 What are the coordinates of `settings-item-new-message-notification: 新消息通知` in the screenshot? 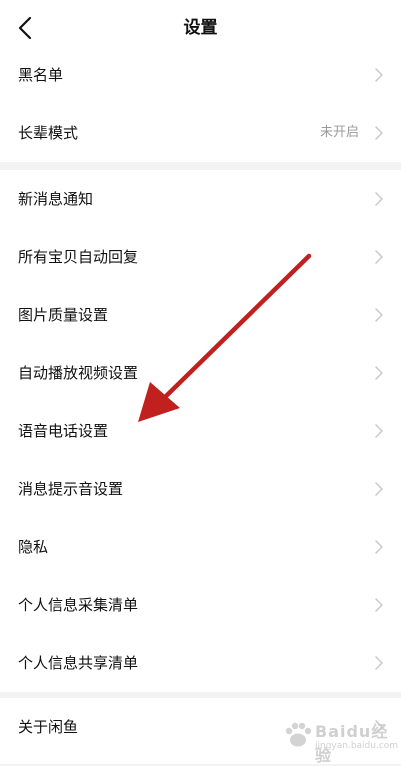 It's located at (200, 199).